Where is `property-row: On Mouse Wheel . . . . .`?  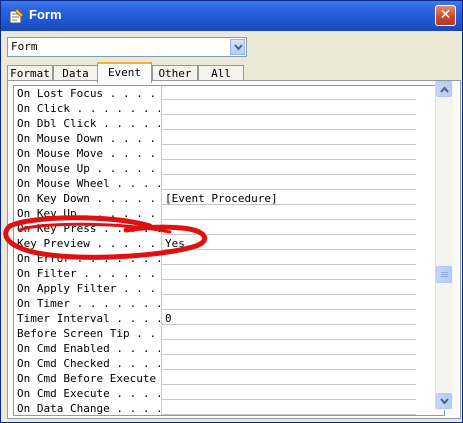 property-row: On Mouse Wheel . . . . . is located at coordinates (229, 183).